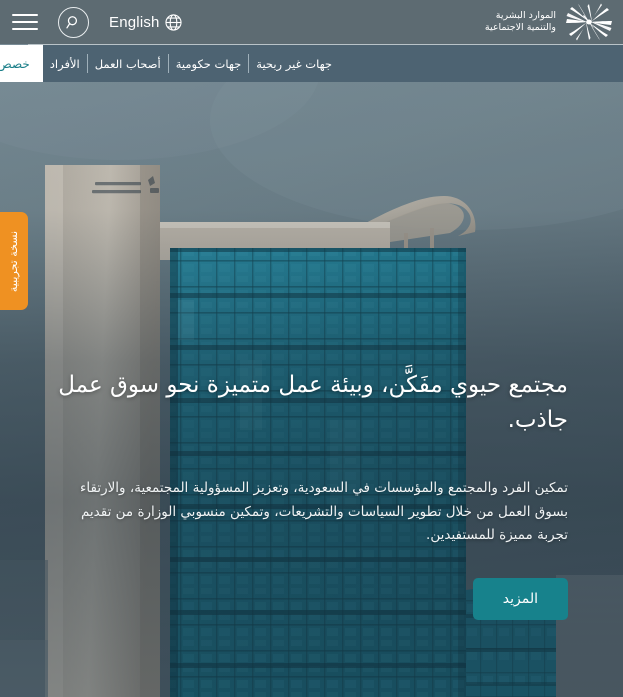  What do you see at coordinates (21, 63) in the screenshot?
I see `nav-item-customize-experience: خصص تجربتك` at bounding box center [21, 63].